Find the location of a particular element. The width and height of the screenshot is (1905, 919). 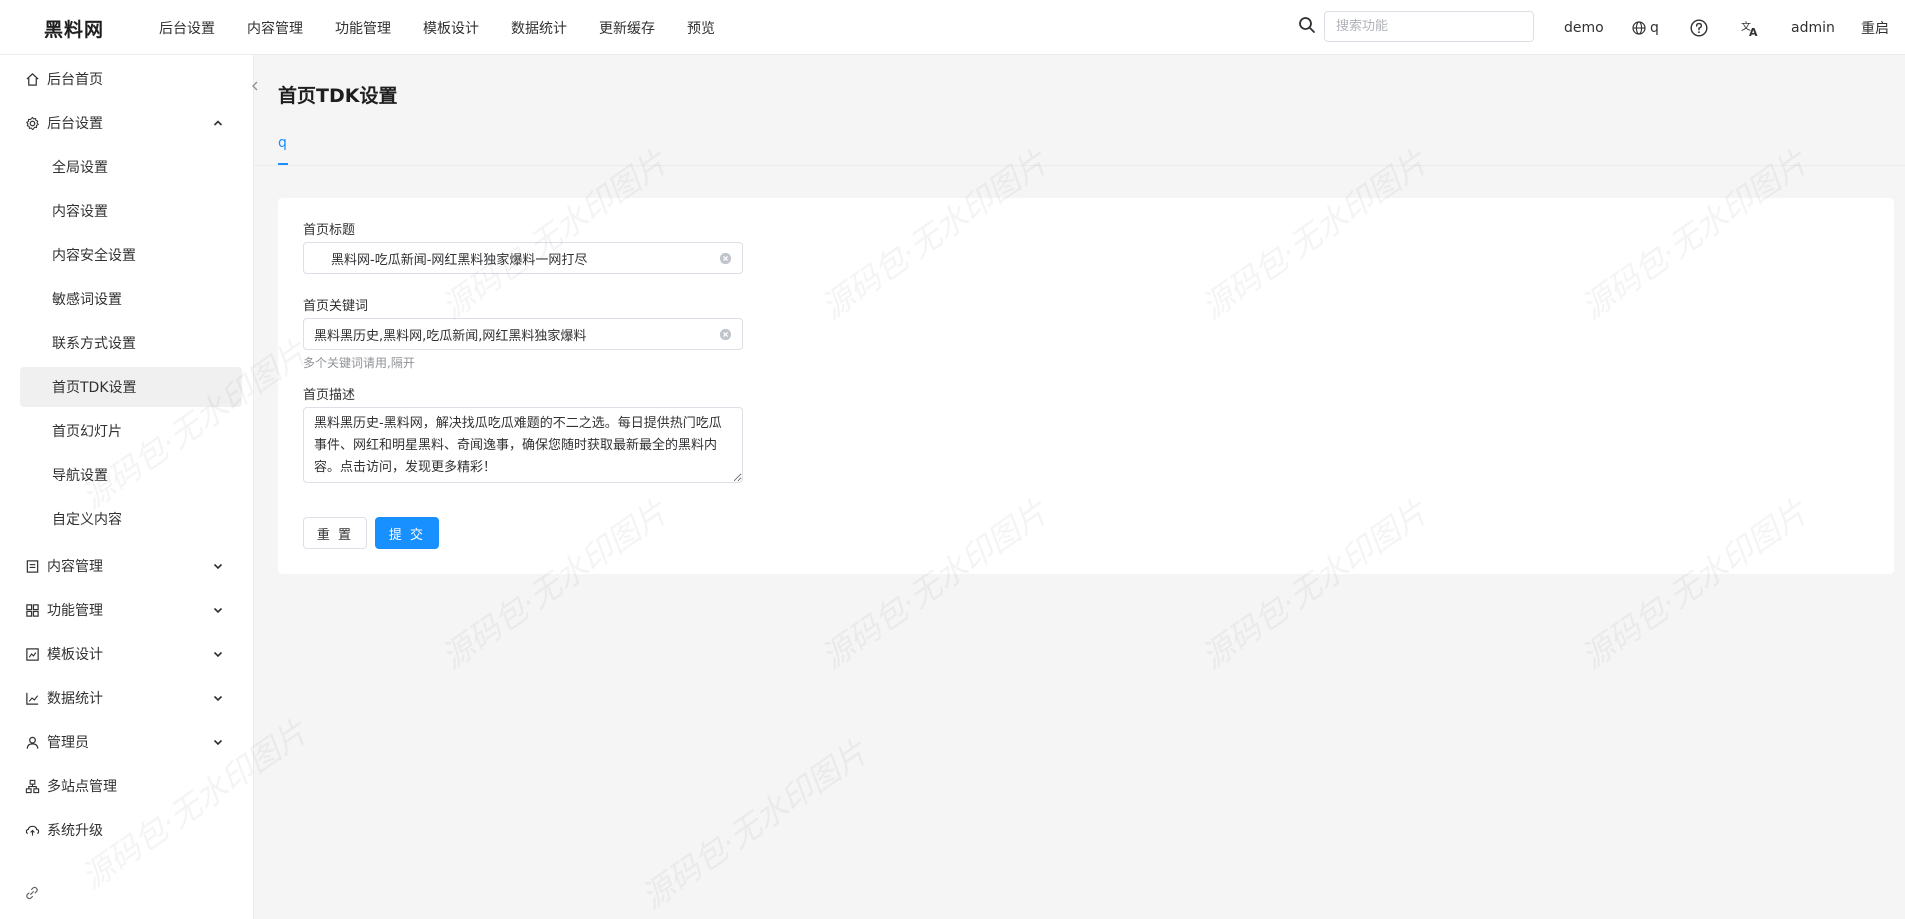

sidebar-sub-label: 内容设置 is located at coordinates (80, 212).